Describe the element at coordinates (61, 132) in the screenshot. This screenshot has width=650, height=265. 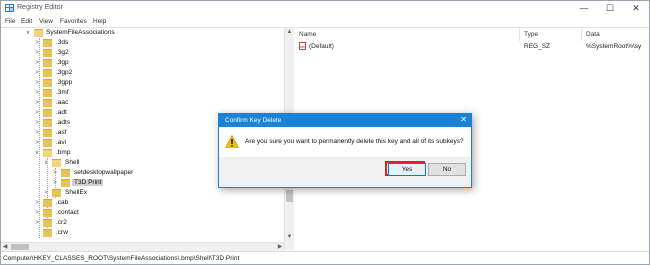
I see `tree-item-label: .asf` at that location.